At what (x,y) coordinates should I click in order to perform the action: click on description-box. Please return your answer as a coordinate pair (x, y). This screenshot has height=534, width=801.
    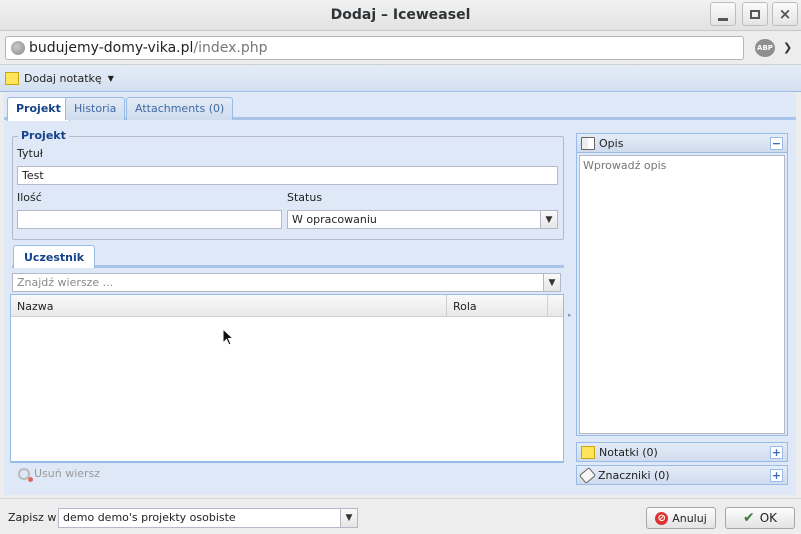
    Looking at the image, I should click on (682, 294).